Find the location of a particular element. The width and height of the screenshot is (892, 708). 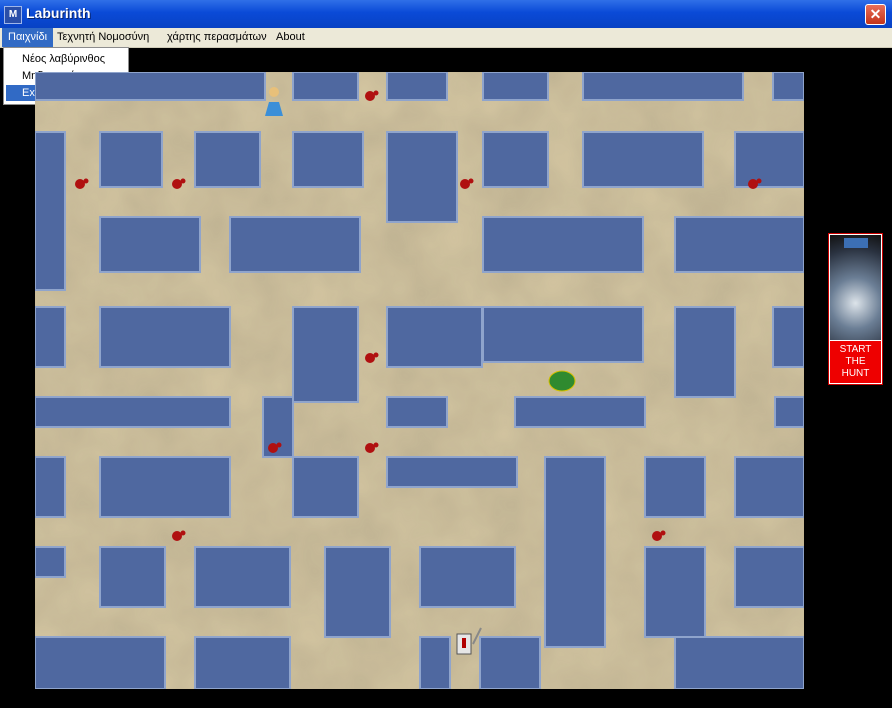

menu-game: Παιχνίδι is located at coordinates (28, 37).